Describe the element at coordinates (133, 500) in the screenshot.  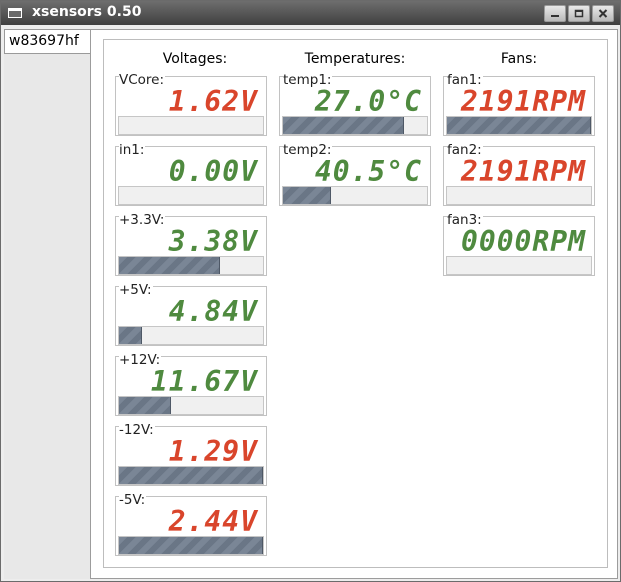
I see `sensor-label: -5V:` at that location.